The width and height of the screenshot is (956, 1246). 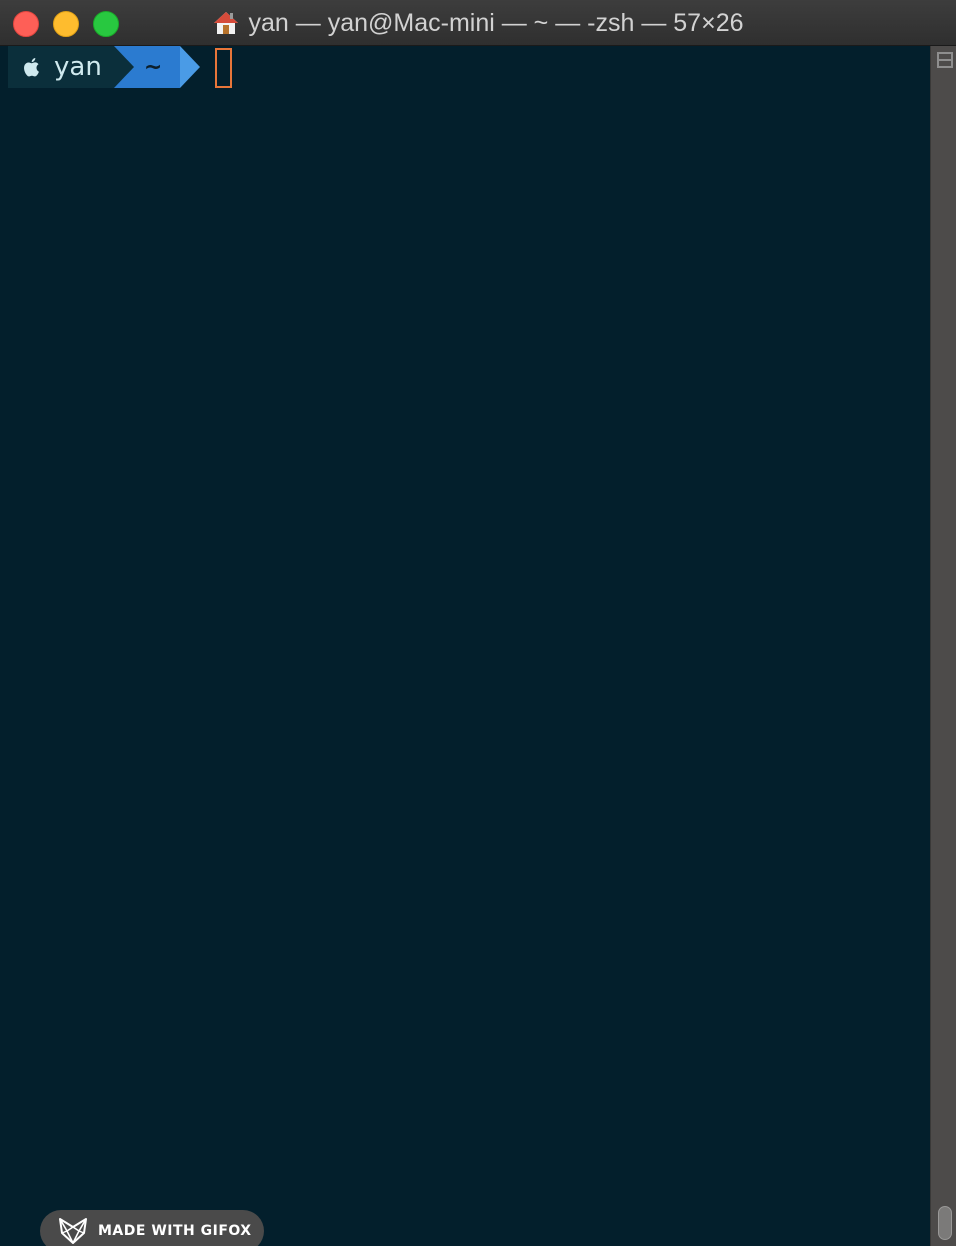 I want to click on fox-icon, so click(x=73, y=1231).